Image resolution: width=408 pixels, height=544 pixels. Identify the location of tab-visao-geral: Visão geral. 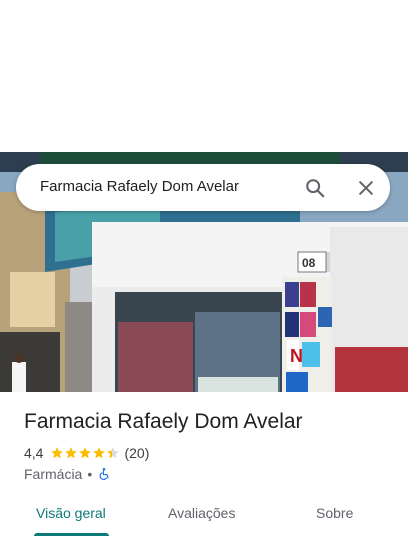
(71, 513).